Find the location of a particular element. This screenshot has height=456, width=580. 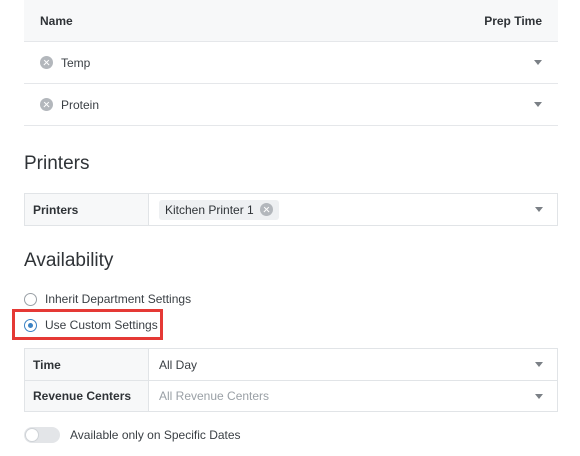

prep-time-column-header: Prep Time is located at coordinates (513, 20).